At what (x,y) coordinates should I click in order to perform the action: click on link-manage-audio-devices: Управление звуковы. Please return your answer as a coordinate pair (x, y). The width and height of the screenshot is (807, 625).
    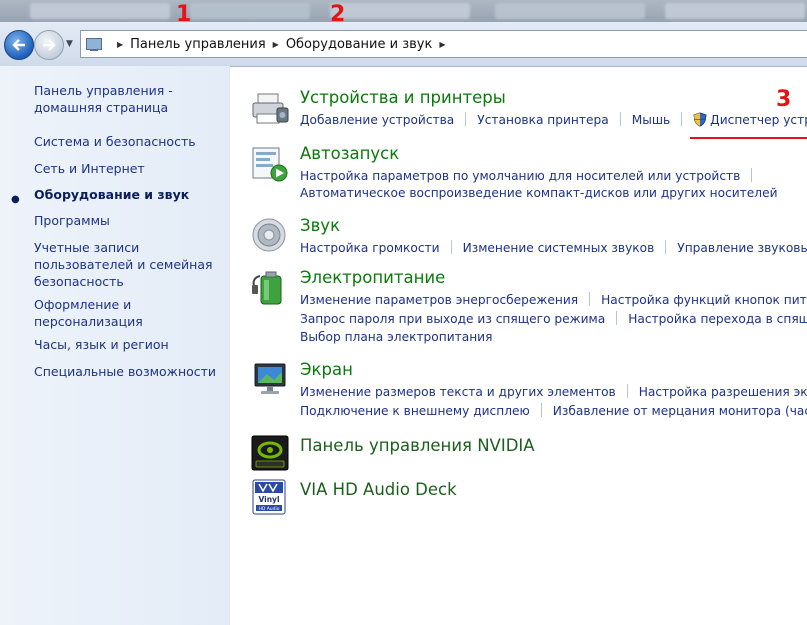
    Looking at the image, I should click on (742, 248).